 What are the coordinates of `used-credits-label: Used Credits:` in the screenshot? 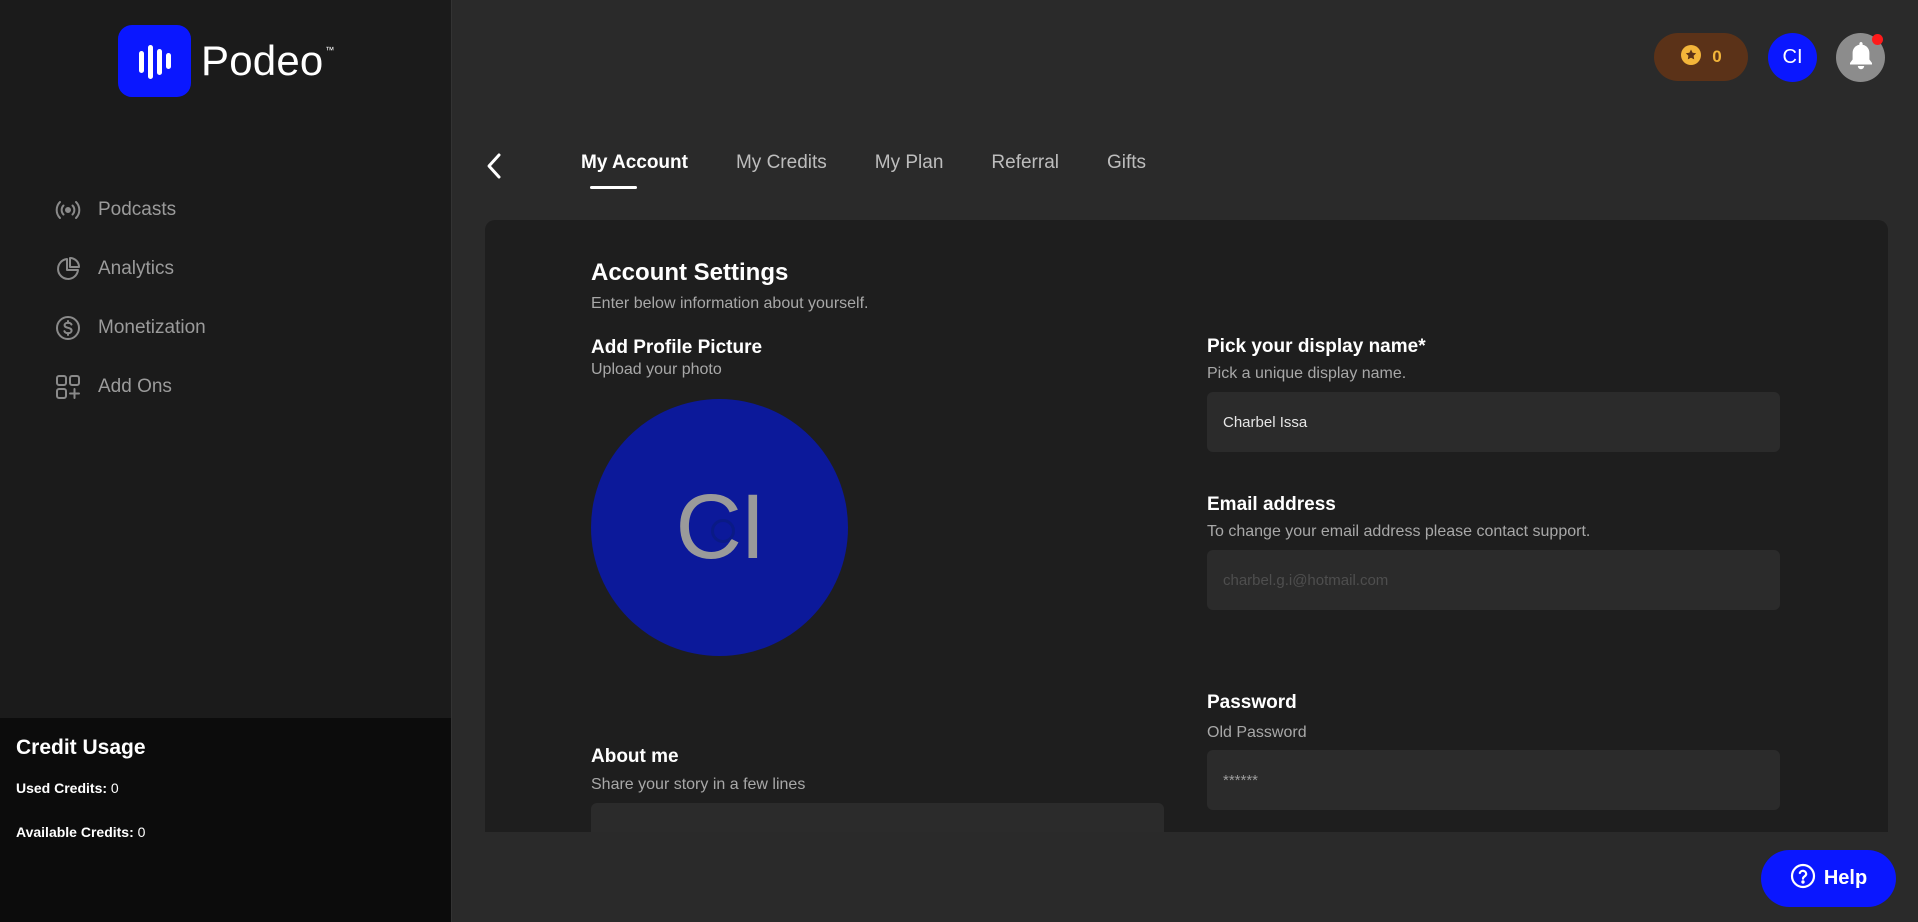 It's located at (62, 788).